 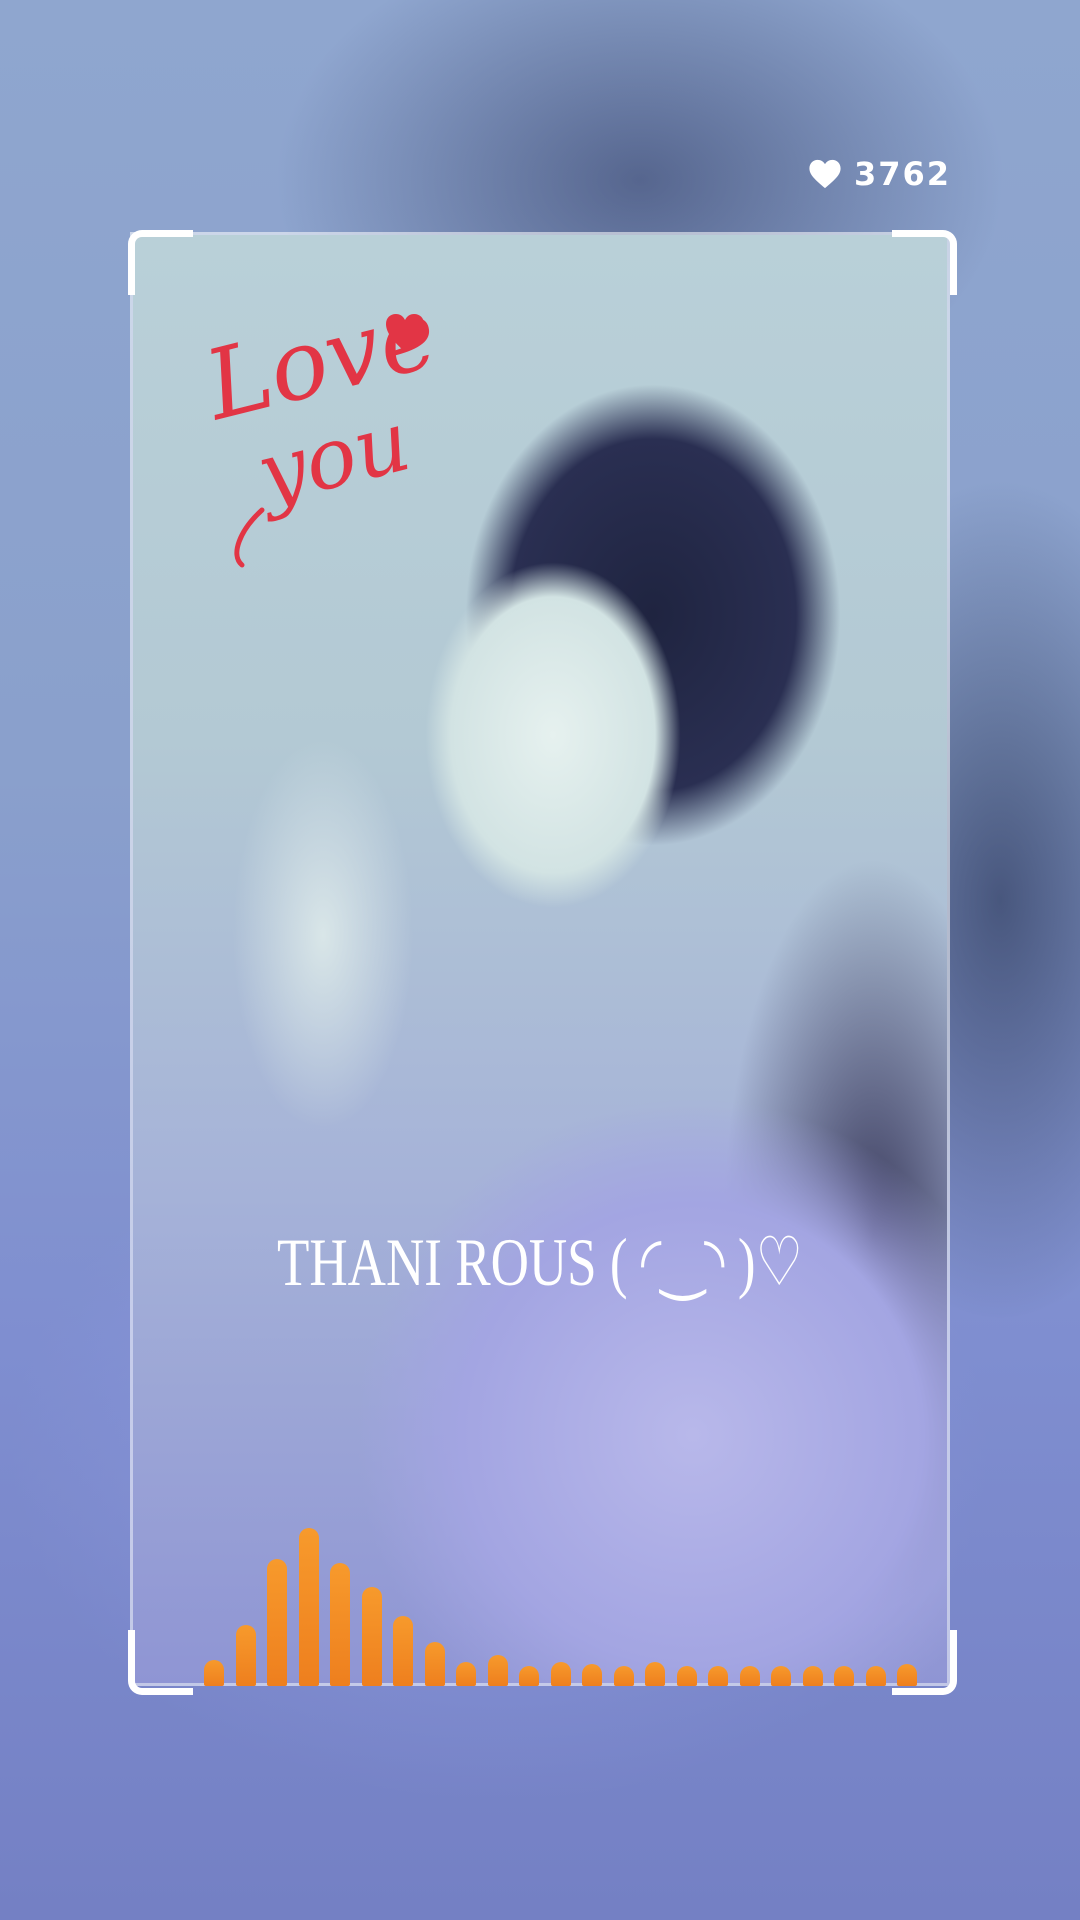 What do you see at coordinates (540, 1261) in the screenshot?
I see `caption-text: THANI ROUS ( ◜‿◝ )♡` at bounding box center [540, 1261].